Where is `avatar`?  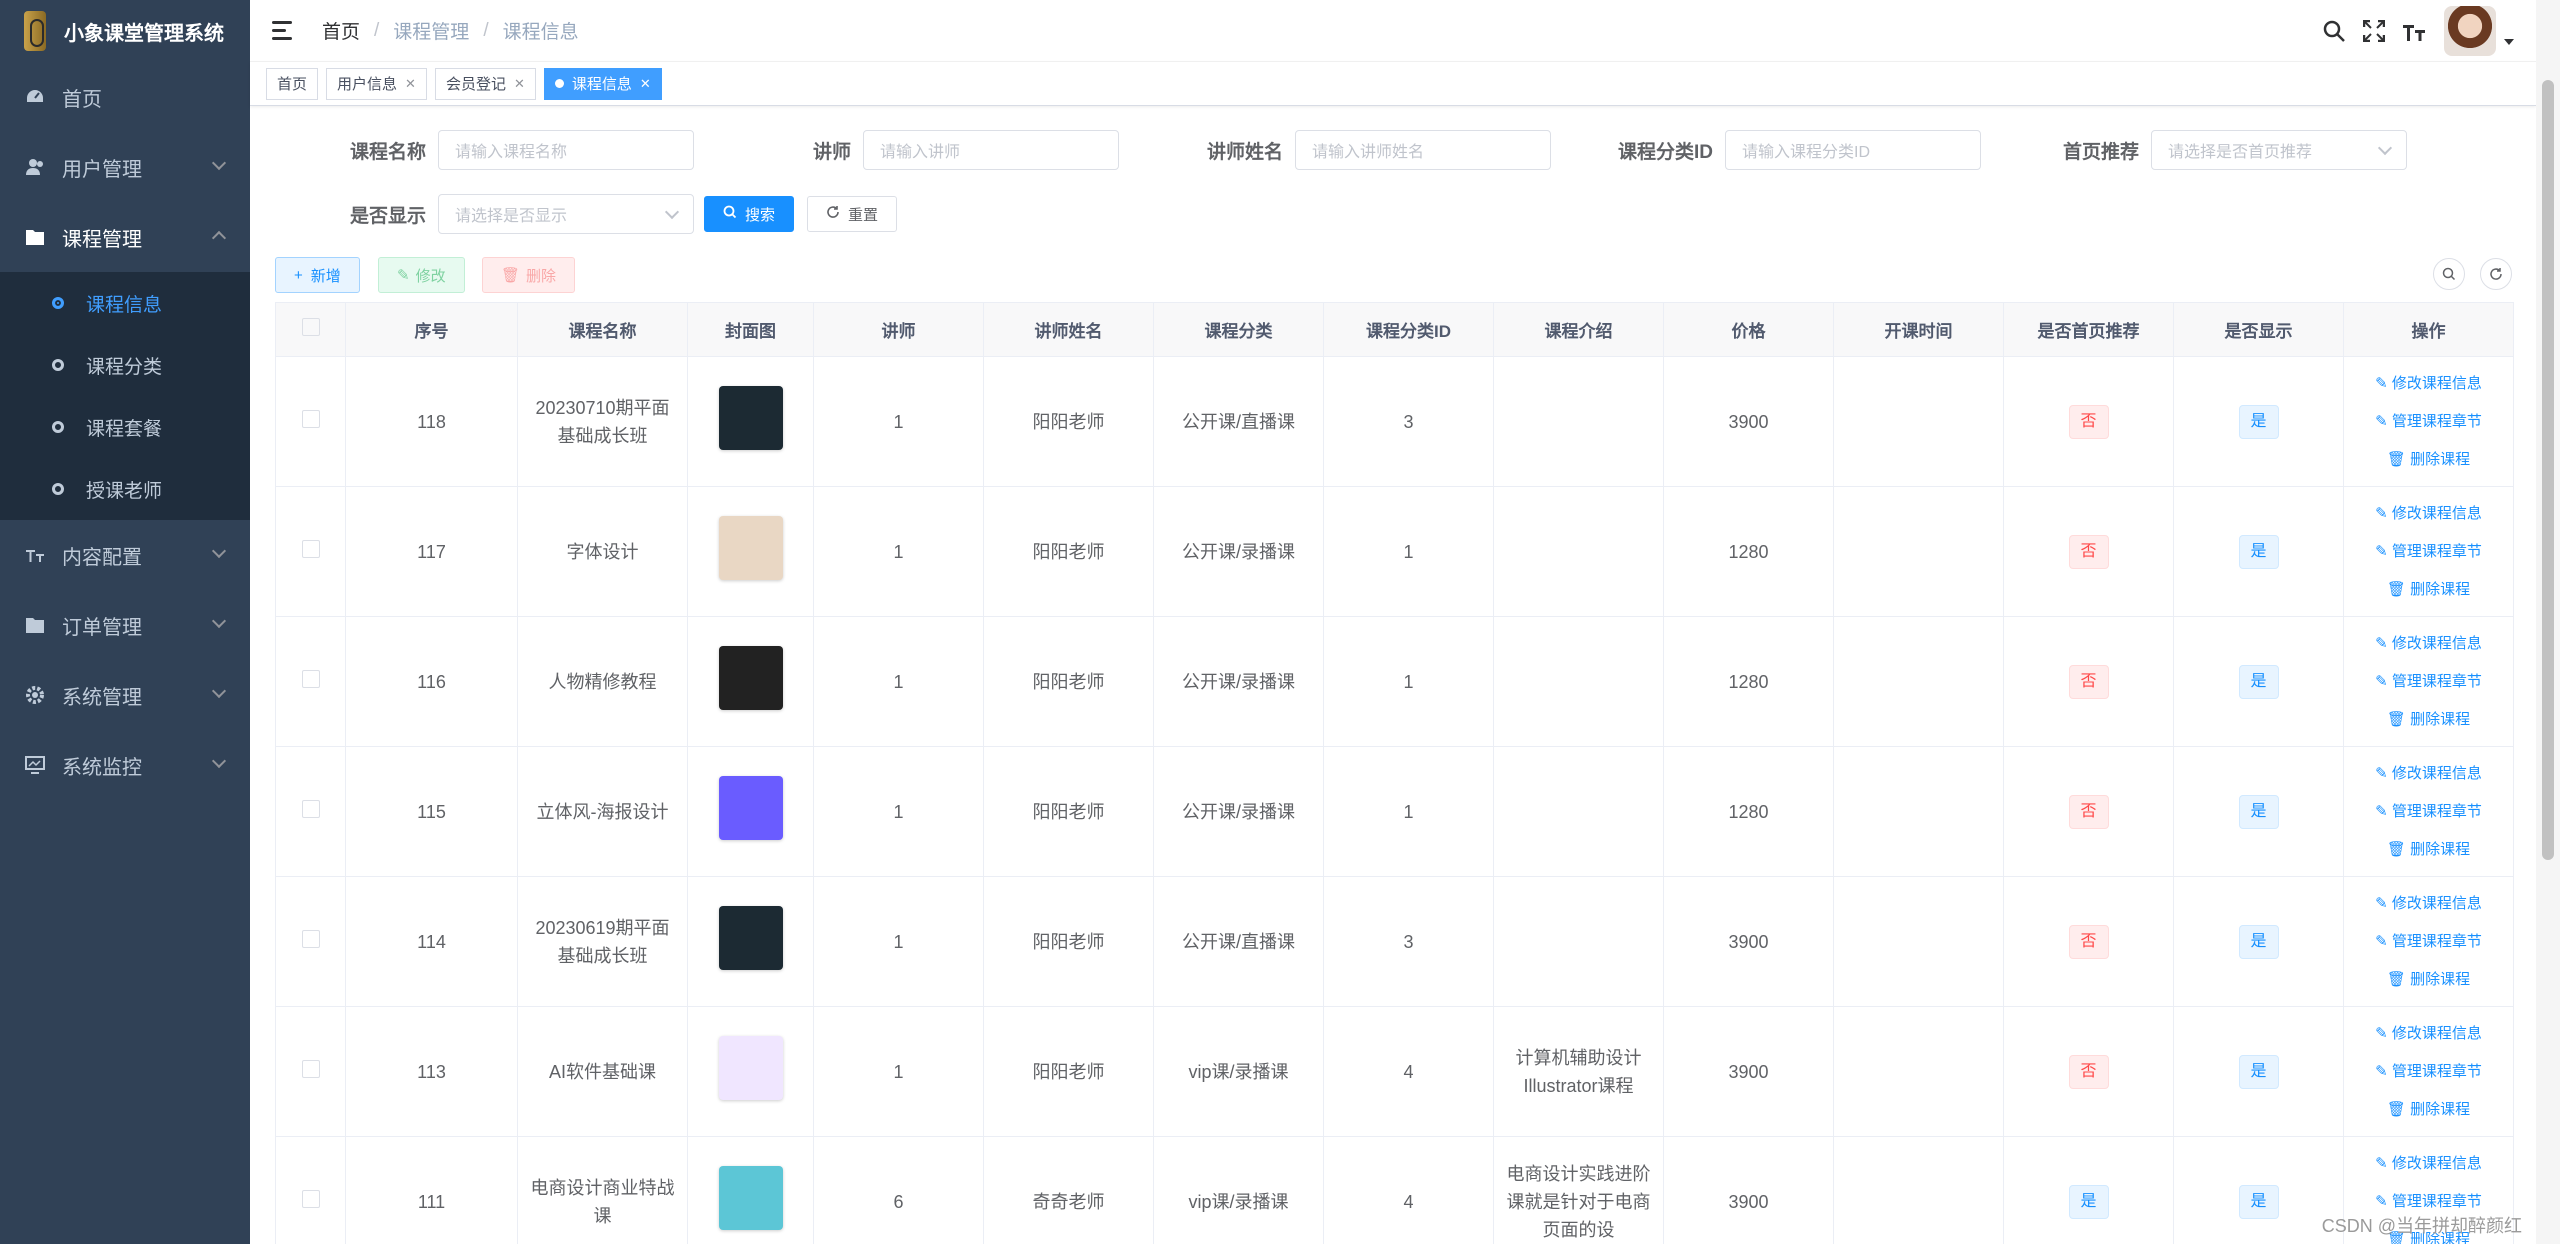 avatar is located at coordinates (2470, 31).